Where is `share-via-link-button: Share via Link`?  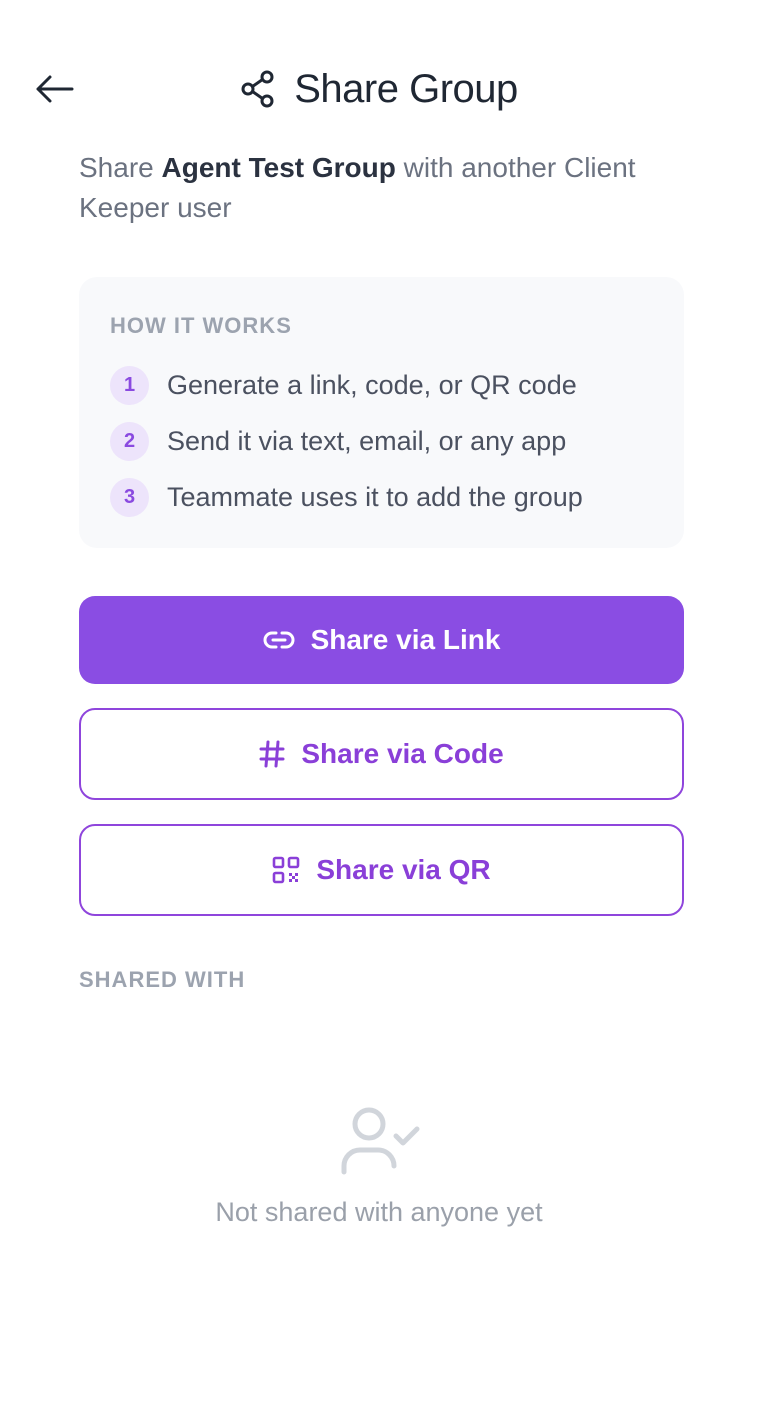
share-via-link-button: Share via Link is located at coordinates (381, 640).